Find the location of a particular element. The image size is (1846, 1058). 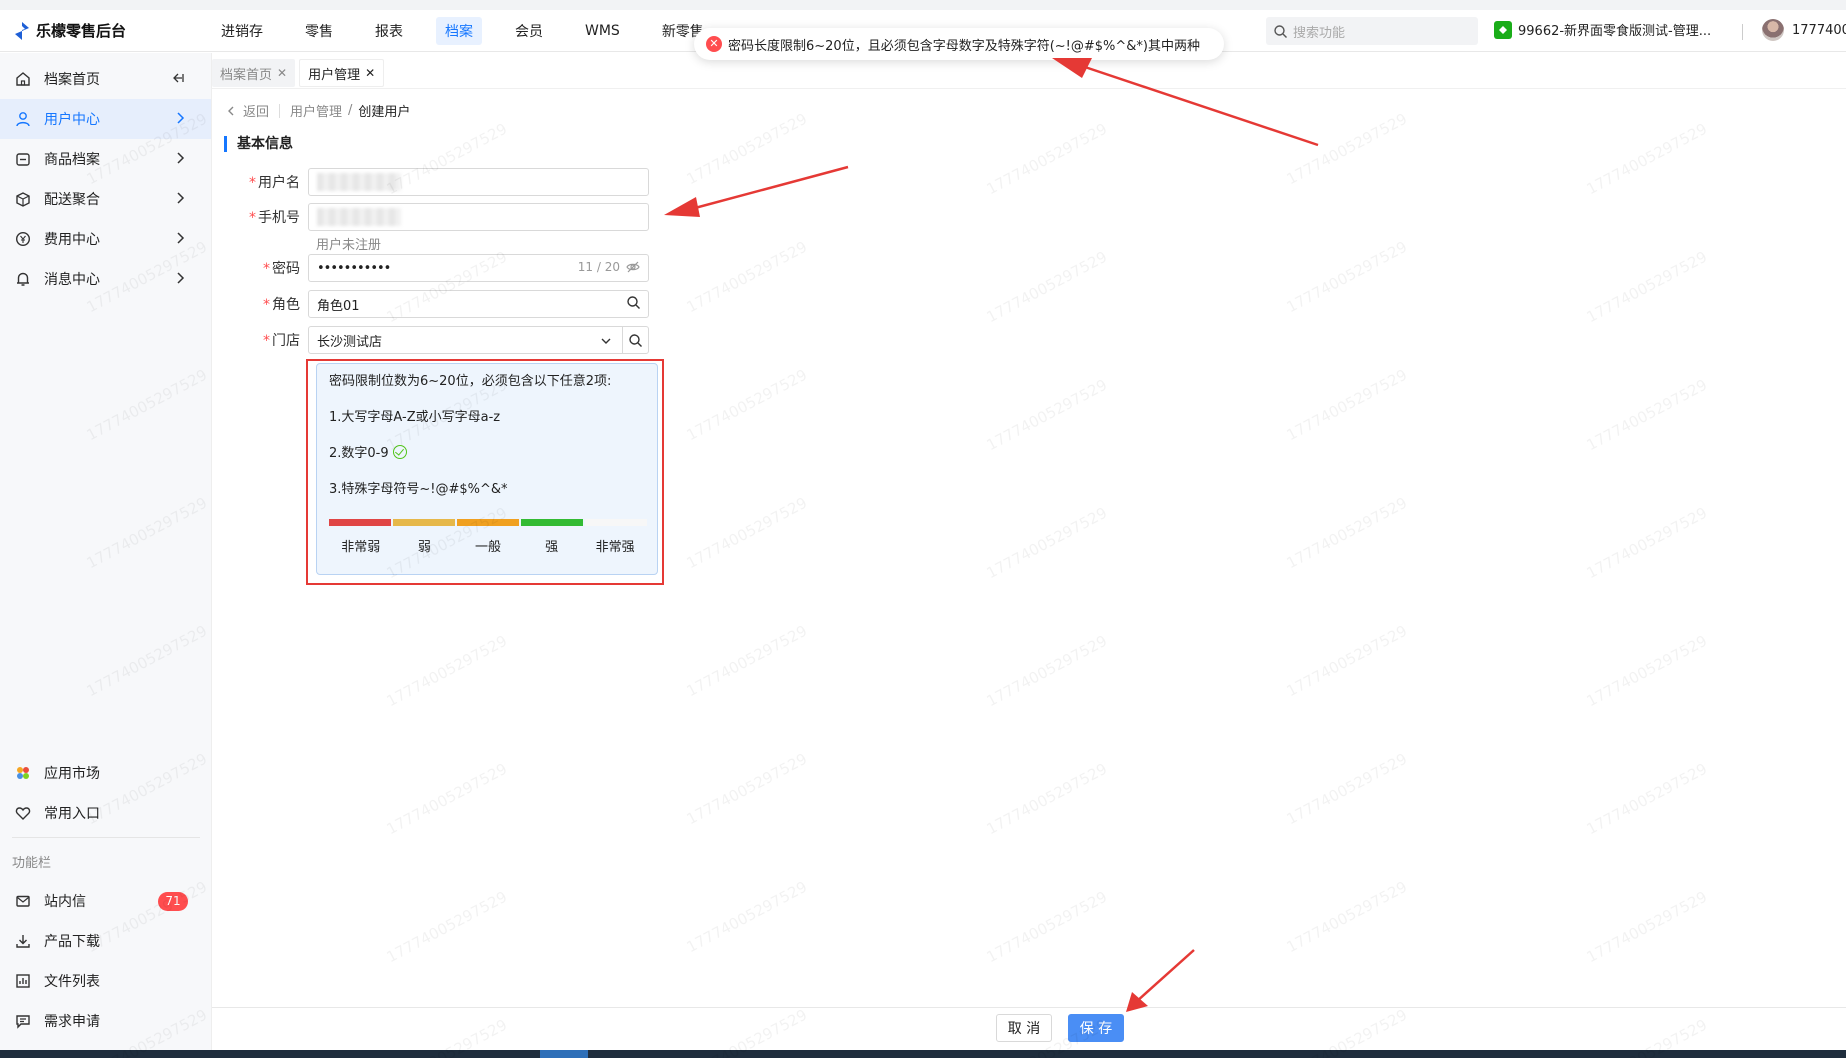

save-button: 保 存 is located at coordinates (1096, 1028).